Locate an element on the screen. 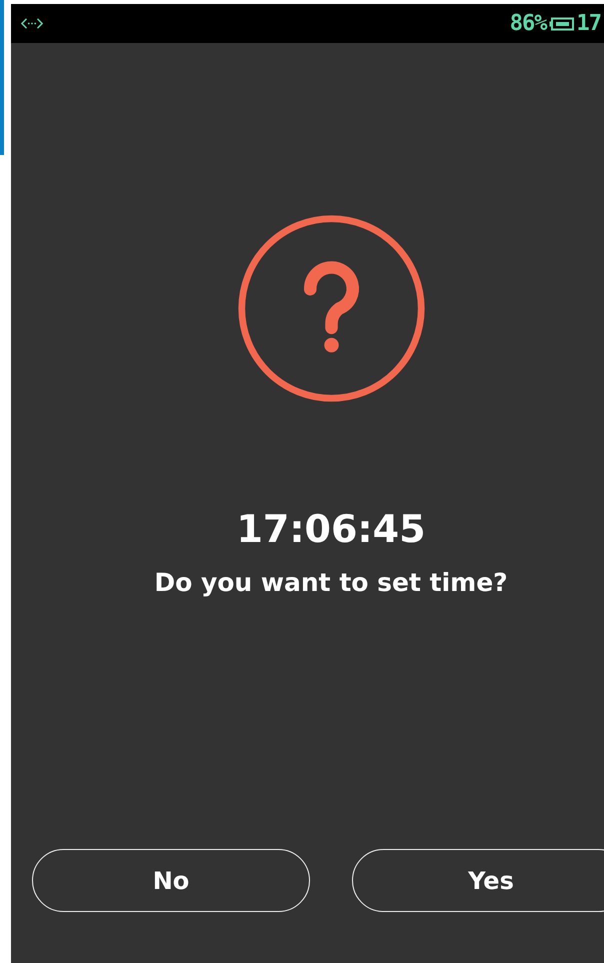 The width and height of the screenshot is (604, 963). question-text: Do you want to set time? is located at coordinates (331, 583).